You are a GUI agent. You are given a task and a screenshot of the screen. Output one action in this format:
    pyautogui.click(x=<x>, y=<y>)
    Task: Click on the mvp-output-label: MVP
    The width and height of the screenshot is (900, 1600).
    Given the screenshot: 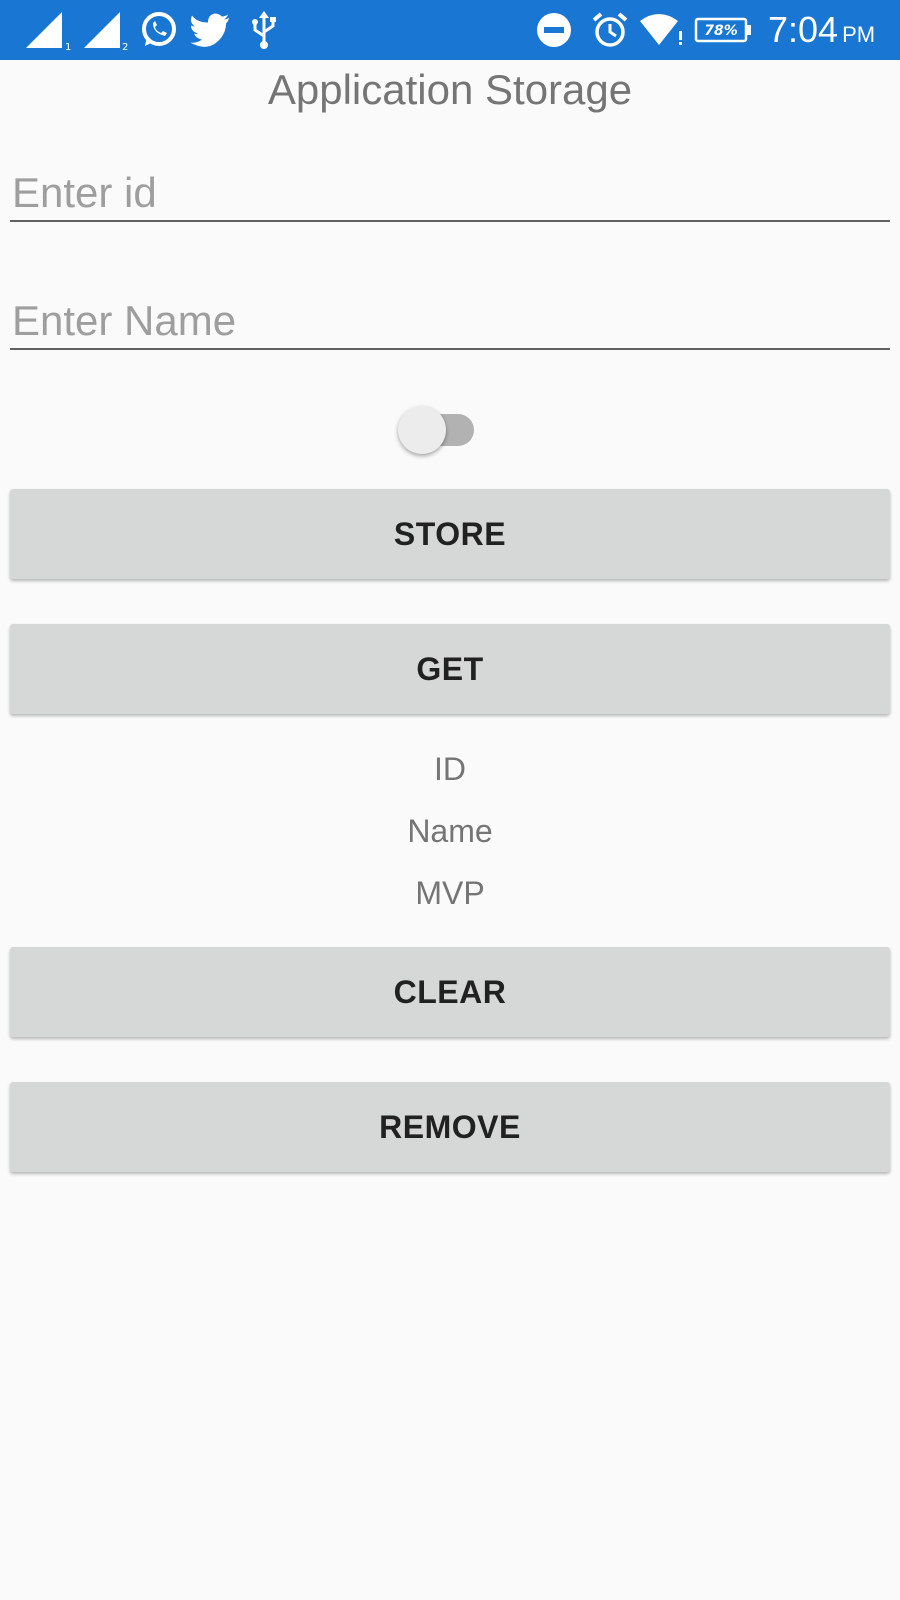 What is the action you would take?
    pyautogui.click(x=450, y=893)
    